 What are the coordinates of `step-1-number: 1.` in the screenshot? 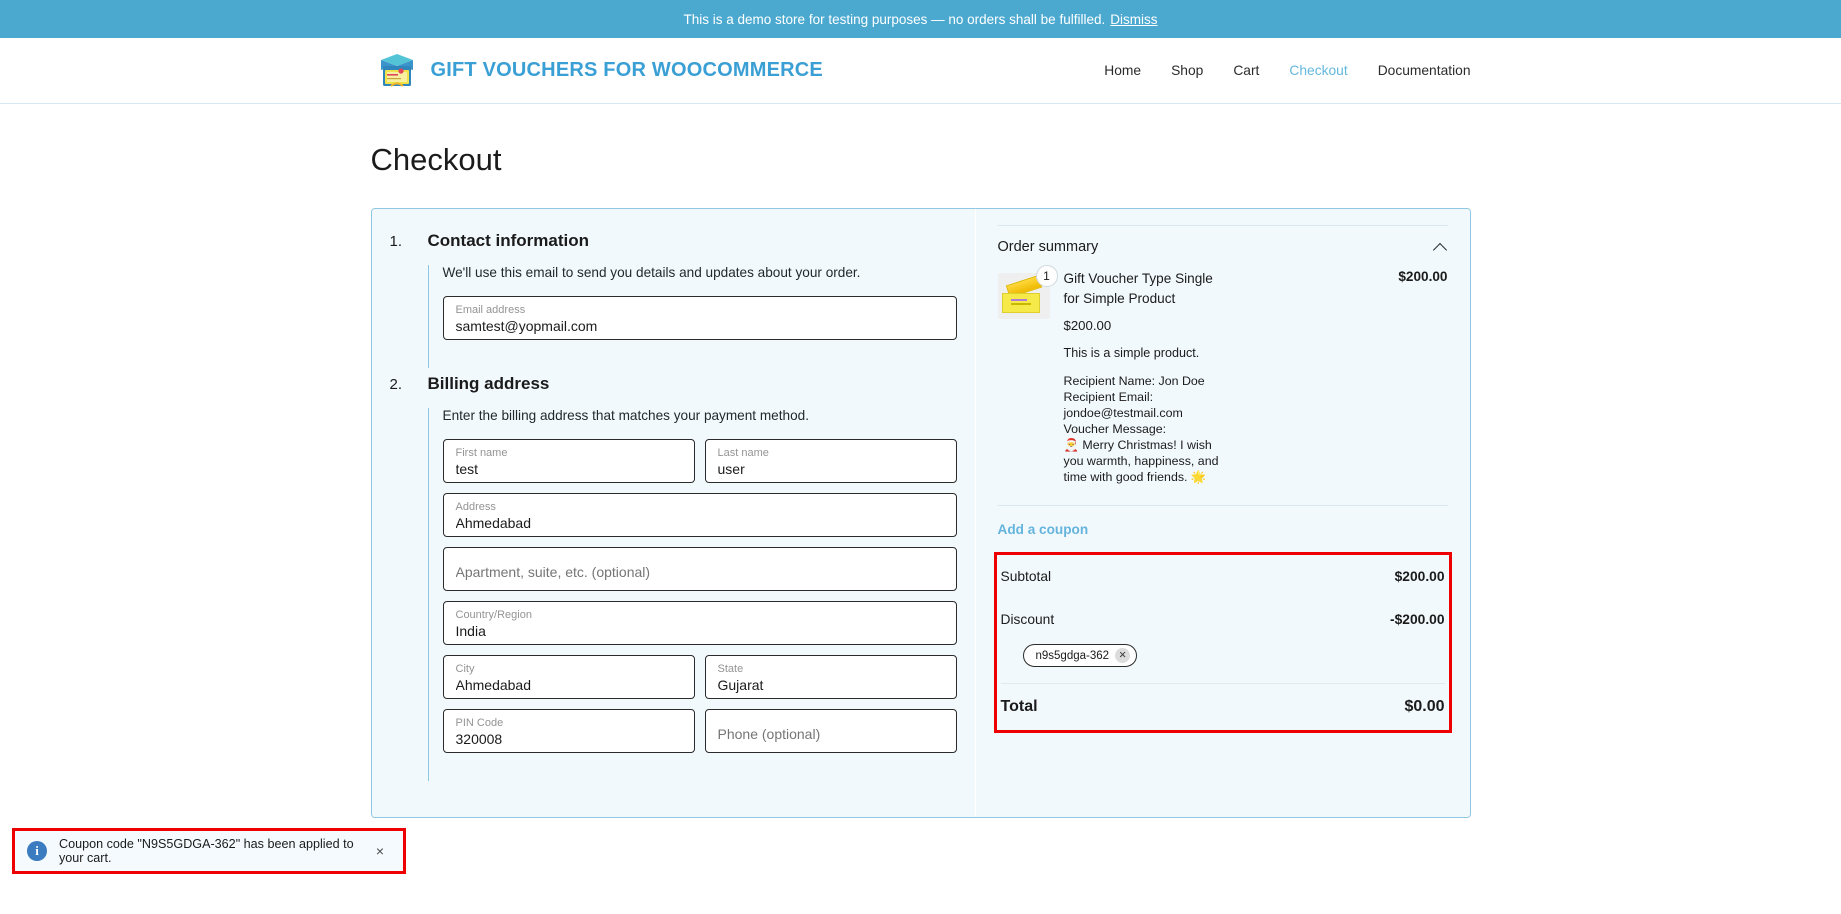 It's located at (396, 241).